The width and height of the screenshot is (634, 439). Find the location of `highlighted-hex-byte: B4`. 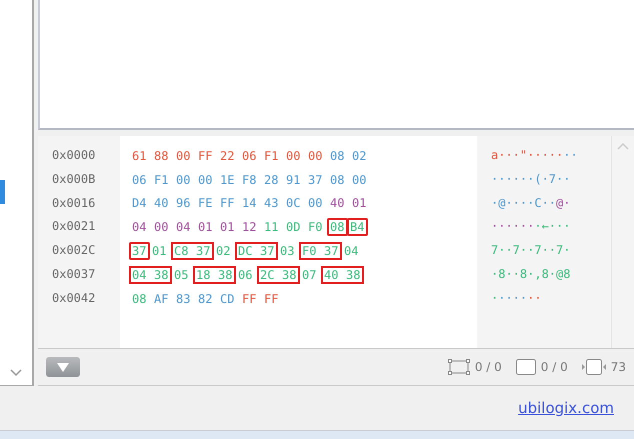

highlighted-hex-byte: B4 is located at coordinates (357, 227).